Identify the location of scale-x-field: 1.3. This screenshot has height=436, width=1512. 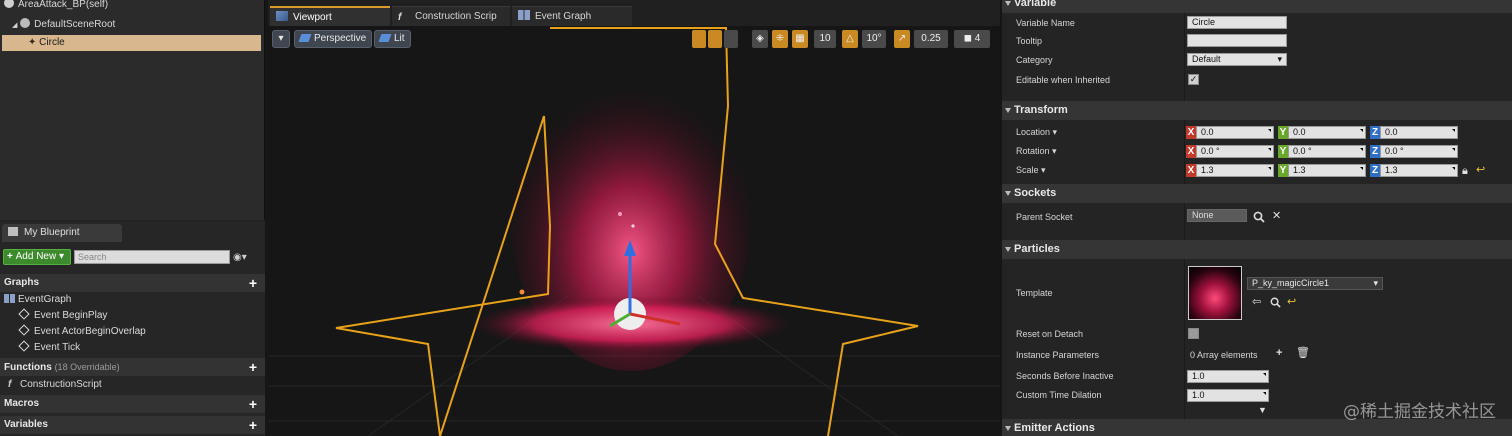
(1235, 170).